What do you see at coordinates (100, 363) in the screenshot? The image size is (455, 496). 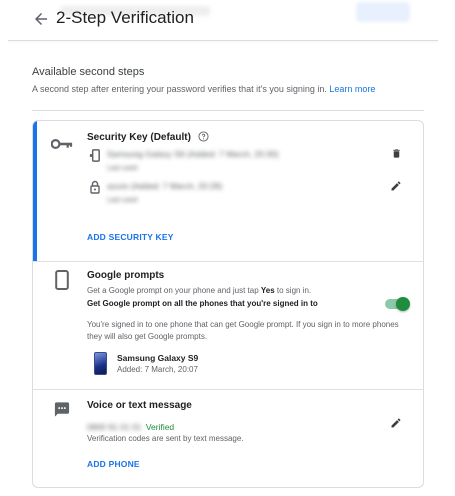 I see `device-phone-image` at bounding box center [100, 363].